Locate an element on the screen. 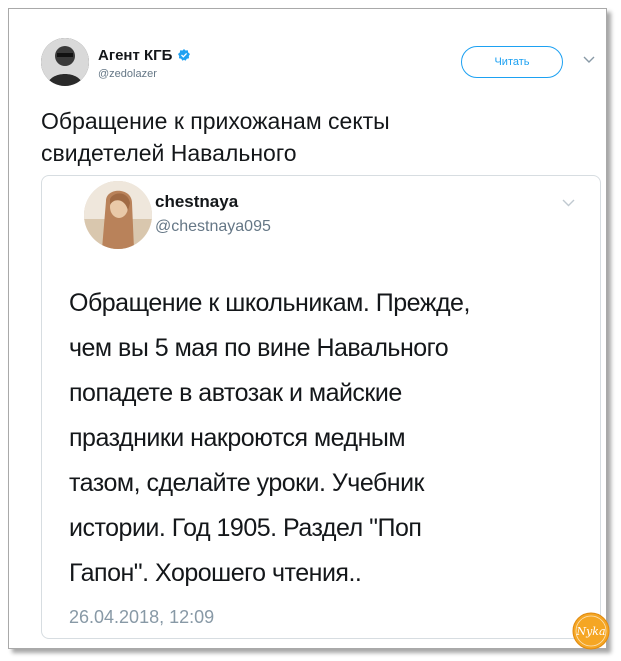  quoted-timestamp: 26.04.2018, 12:09 is located at coordinates (141, 617).